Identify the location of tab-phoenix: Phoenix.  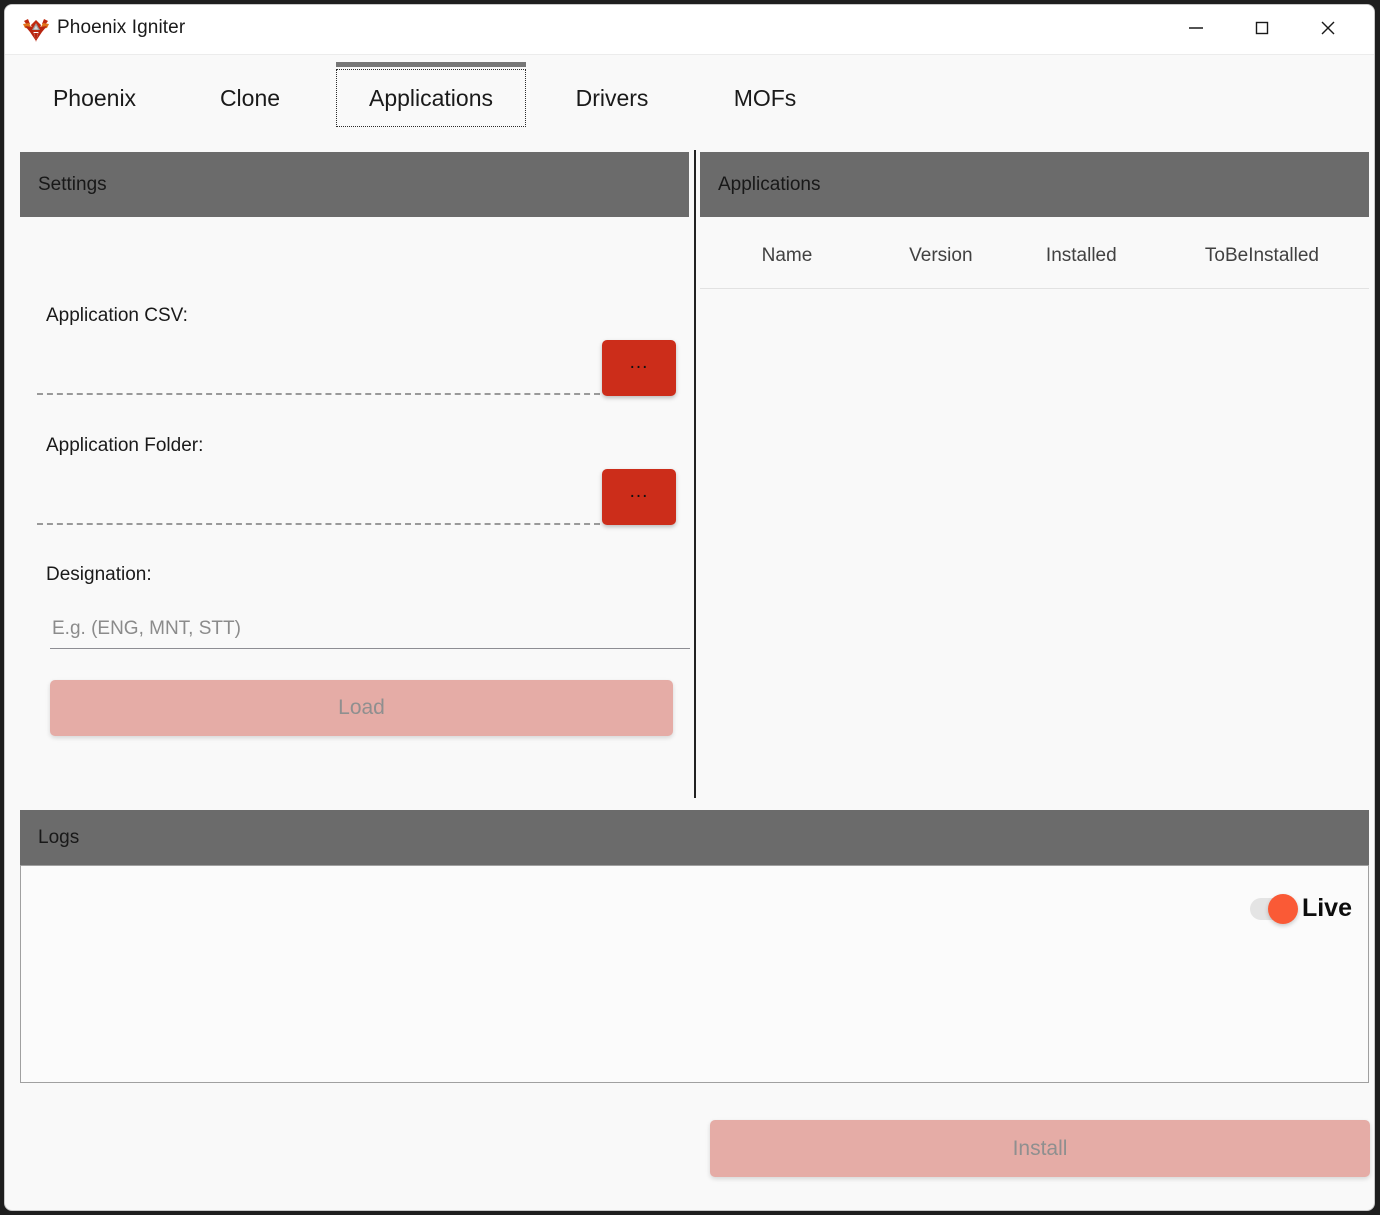
(94, 98).